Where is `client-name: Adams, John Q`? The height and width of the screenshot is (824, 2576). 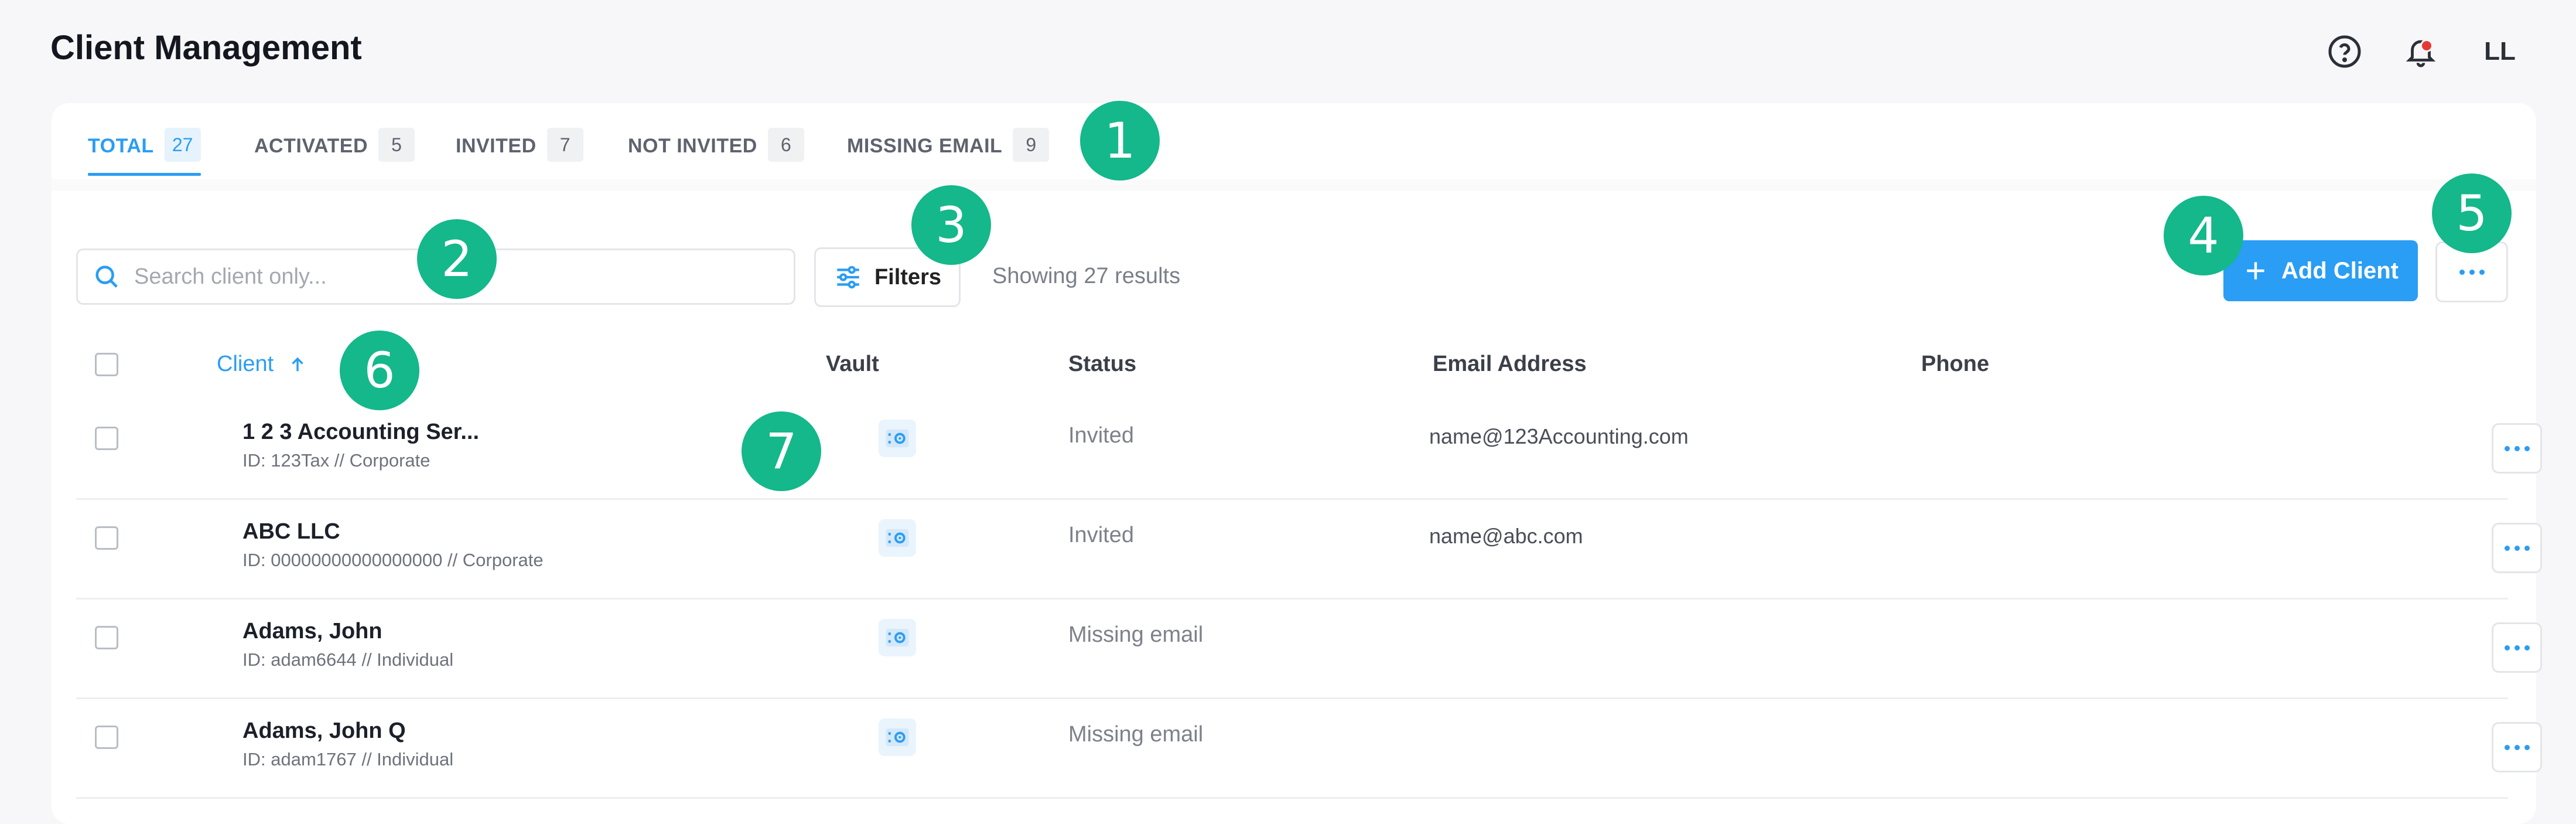 client-name: Adams, John Q is located at coordinates (324, 731).